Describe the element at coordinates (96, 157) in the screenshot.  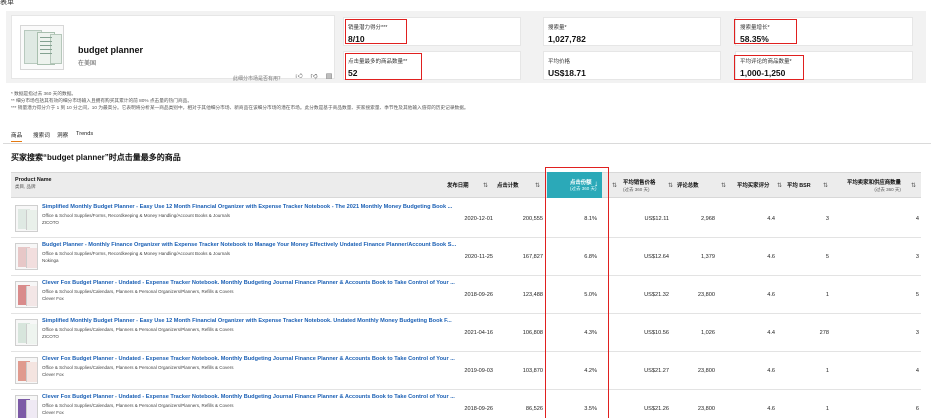
I see `section-title: 买家搜索“budget planner”时点击量最多的商品` at that location.